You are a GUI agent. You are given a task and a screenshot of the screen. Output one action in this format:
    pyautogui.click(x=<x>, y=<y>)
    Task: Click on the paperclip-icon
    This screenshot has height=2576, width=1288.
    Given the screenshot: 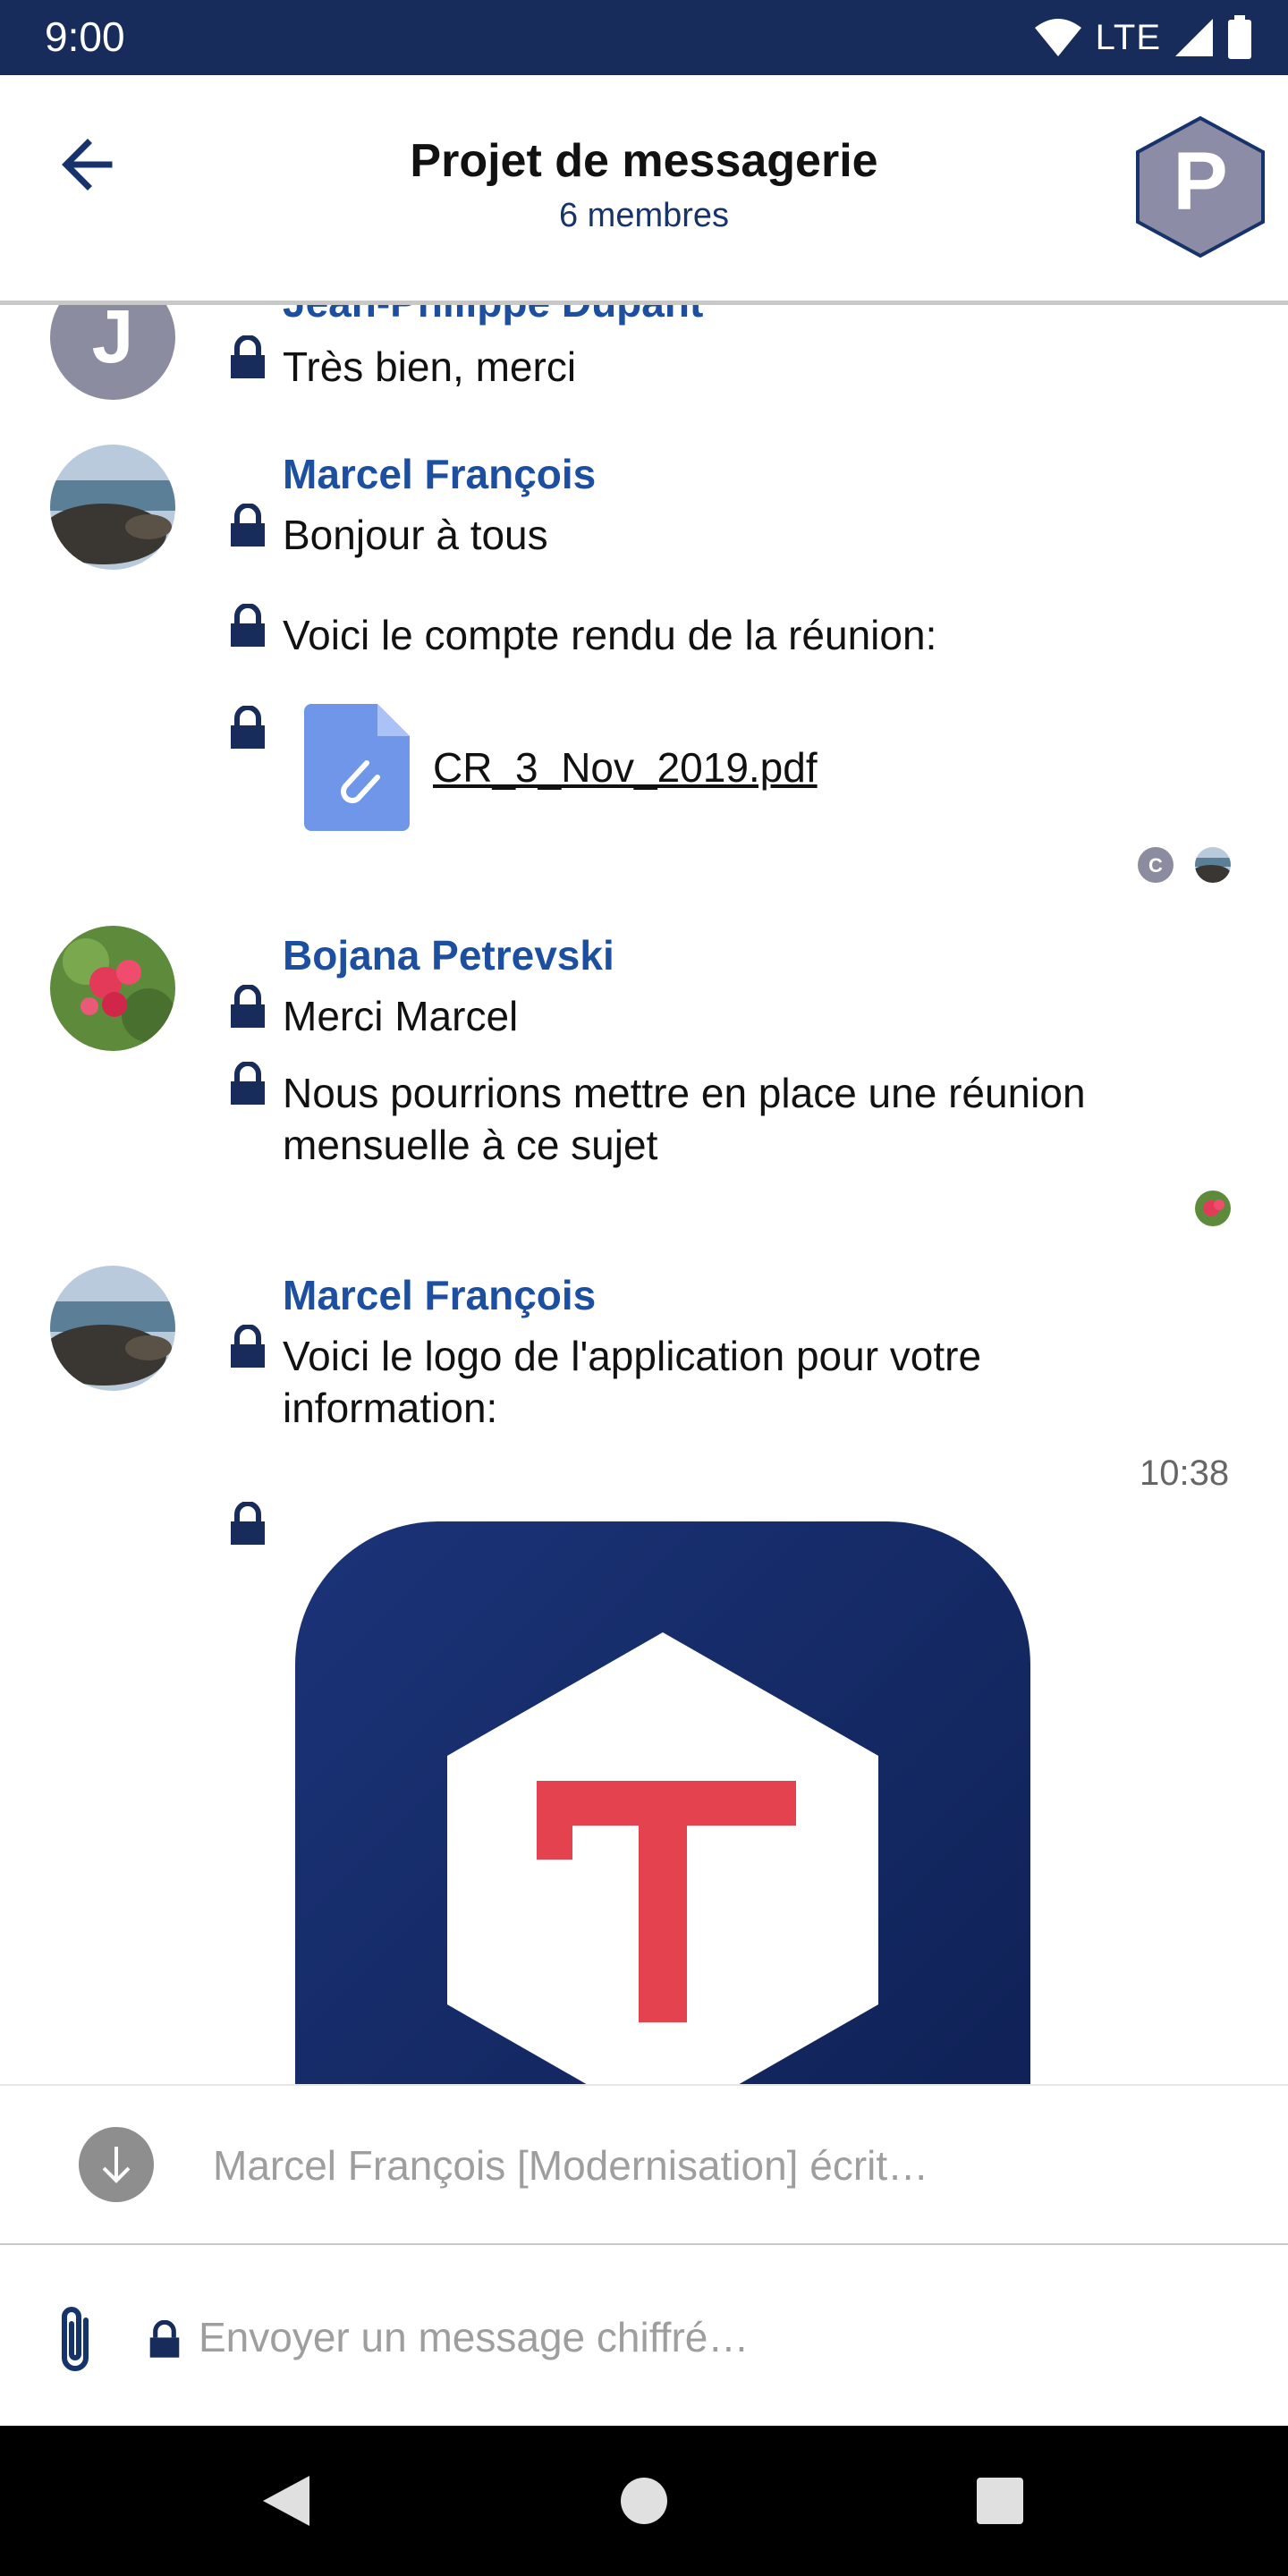 What is the action you would take?
    pyautogui.click(x=75, y=2340)
    